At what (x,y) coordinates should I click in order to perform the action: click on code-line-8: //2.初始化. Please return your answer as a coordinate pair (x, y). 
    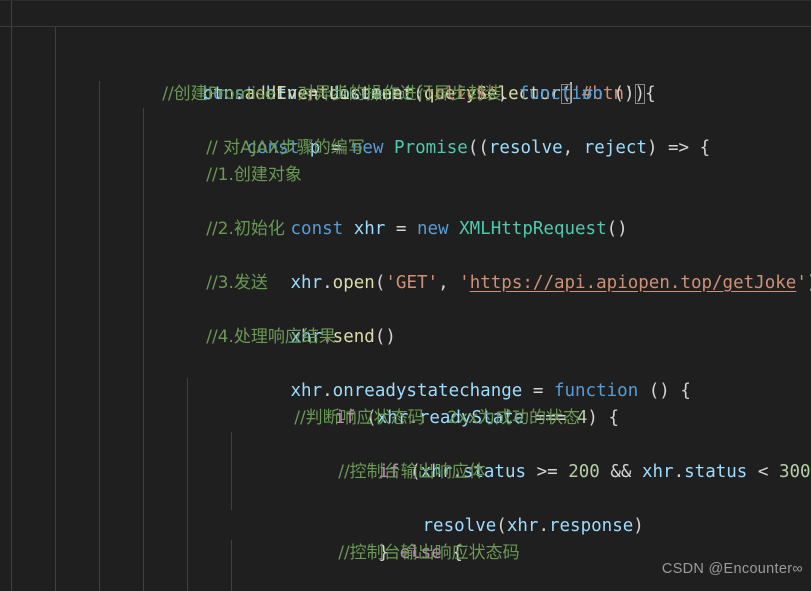
    Looking at the image, I should click on (405, 214).